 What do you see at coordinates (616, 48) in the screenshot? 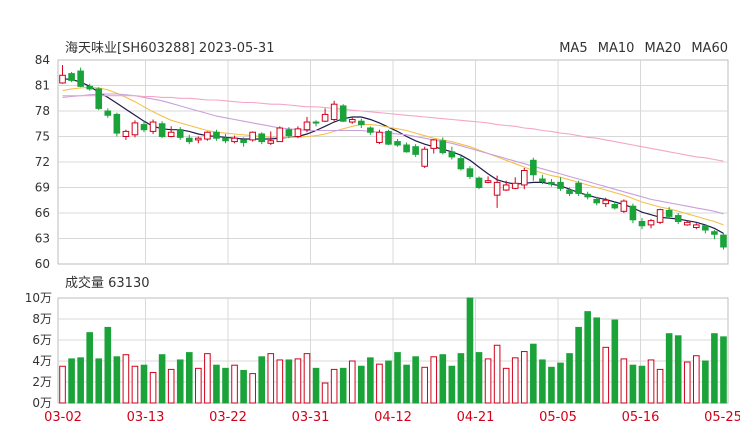
I see `legend-ma10: MA10` at bounding box center [616, 48].